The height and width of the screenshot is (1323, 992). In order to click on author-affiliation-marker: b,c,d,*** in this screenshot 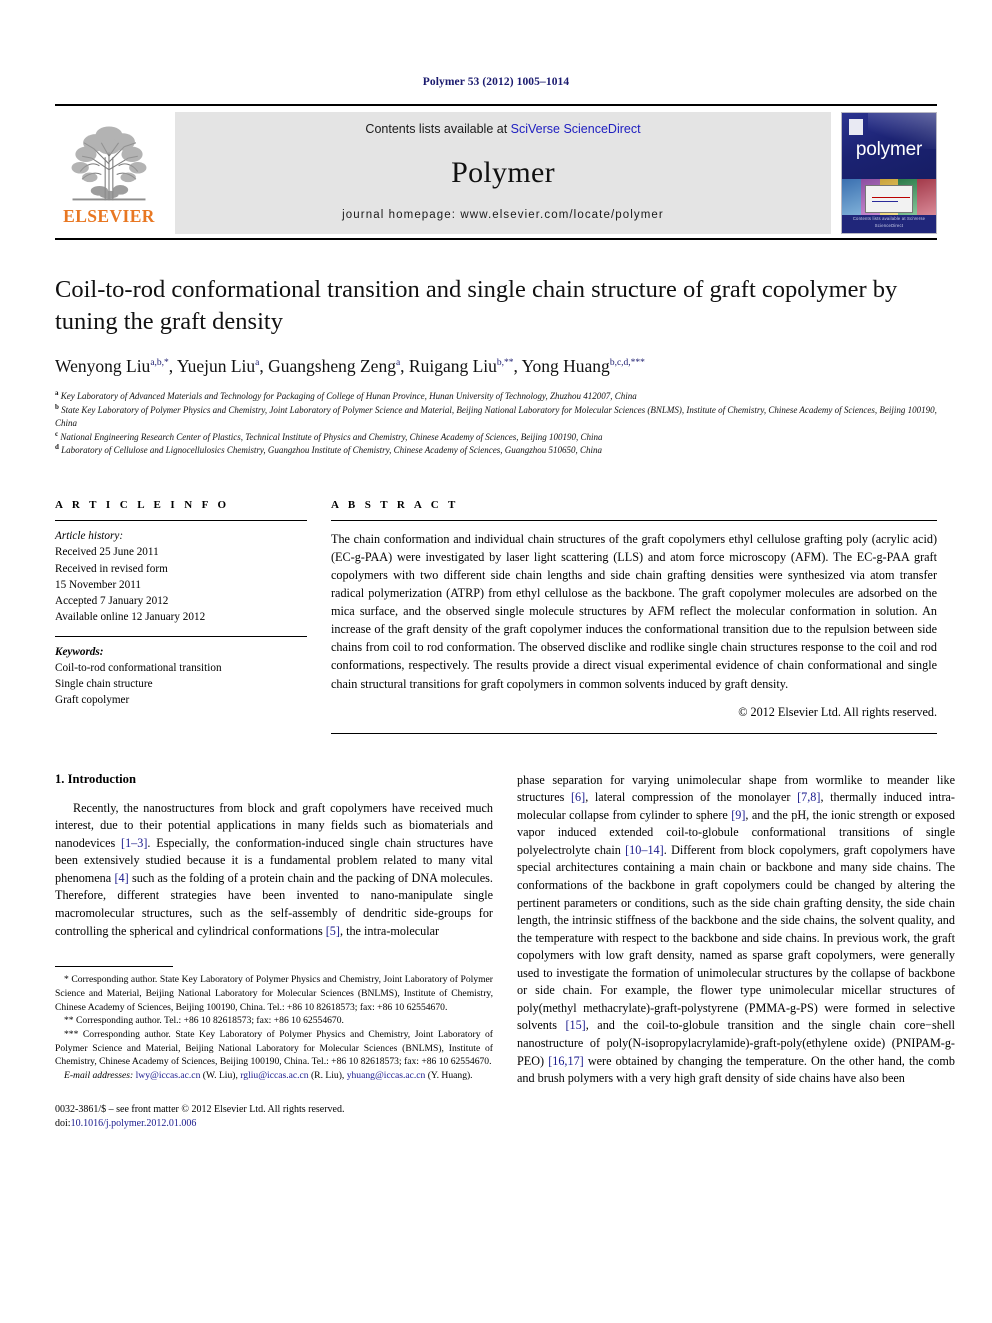, I will do `click(627, 362)`.